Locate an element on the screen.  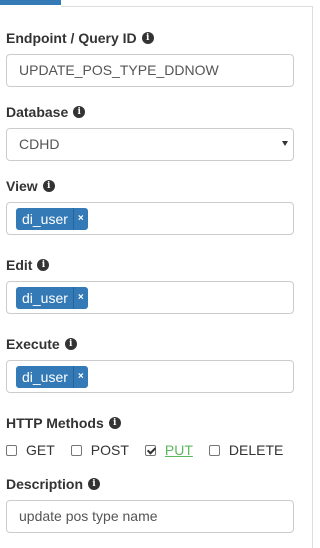
view-tag: di_user × is located at coordinates (52, 219).